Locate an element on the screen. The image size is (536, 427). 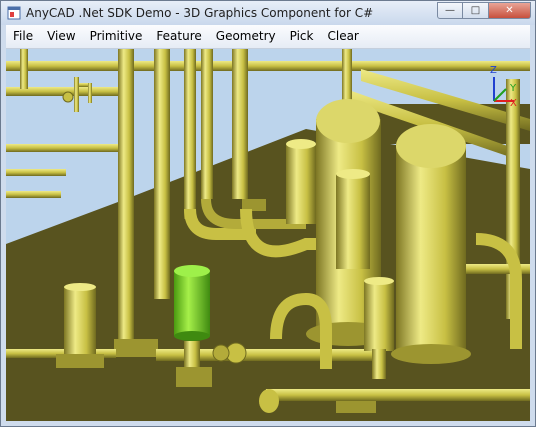
close-button: ✕ is located at coordinates (510, 10).